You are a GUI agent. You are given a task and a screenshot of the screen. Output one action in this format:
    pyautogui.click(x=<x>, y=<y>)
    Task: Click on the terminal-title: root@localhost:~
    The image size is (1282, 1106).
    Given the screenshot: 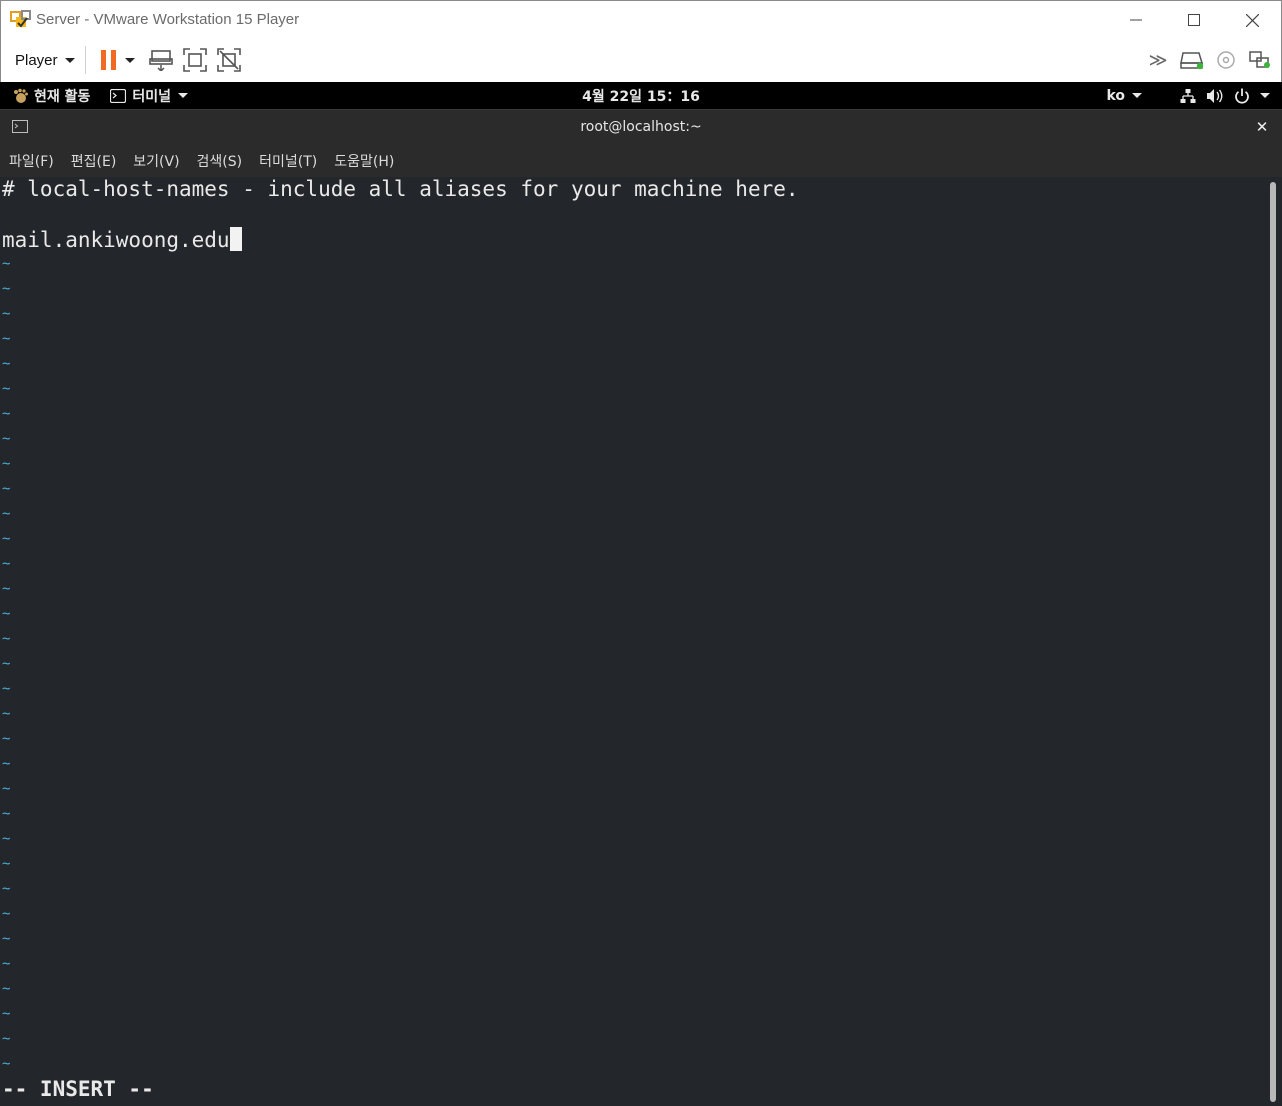 What is the action you would take?
    pyautogui.click(x=641, y=127)
    